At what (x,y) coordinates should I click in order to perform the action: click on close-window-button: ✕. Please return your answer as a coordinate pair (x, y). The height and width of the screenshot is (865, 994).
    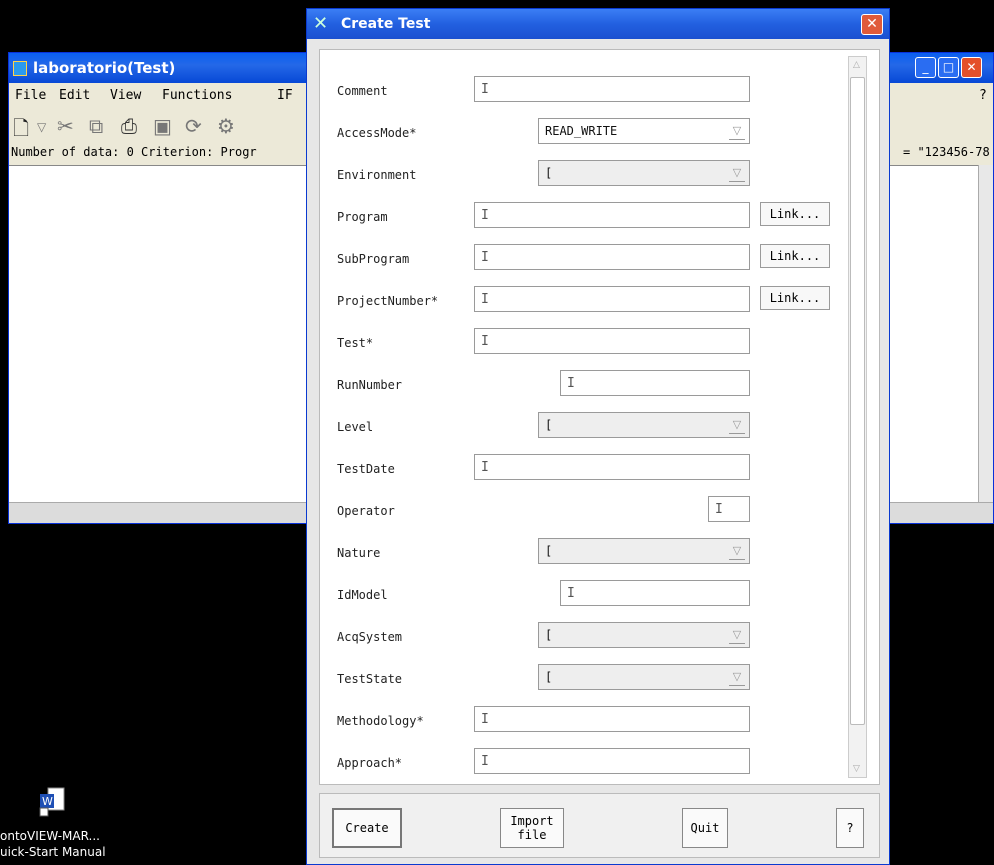
    Looking at the image, I should click on (971, 67).